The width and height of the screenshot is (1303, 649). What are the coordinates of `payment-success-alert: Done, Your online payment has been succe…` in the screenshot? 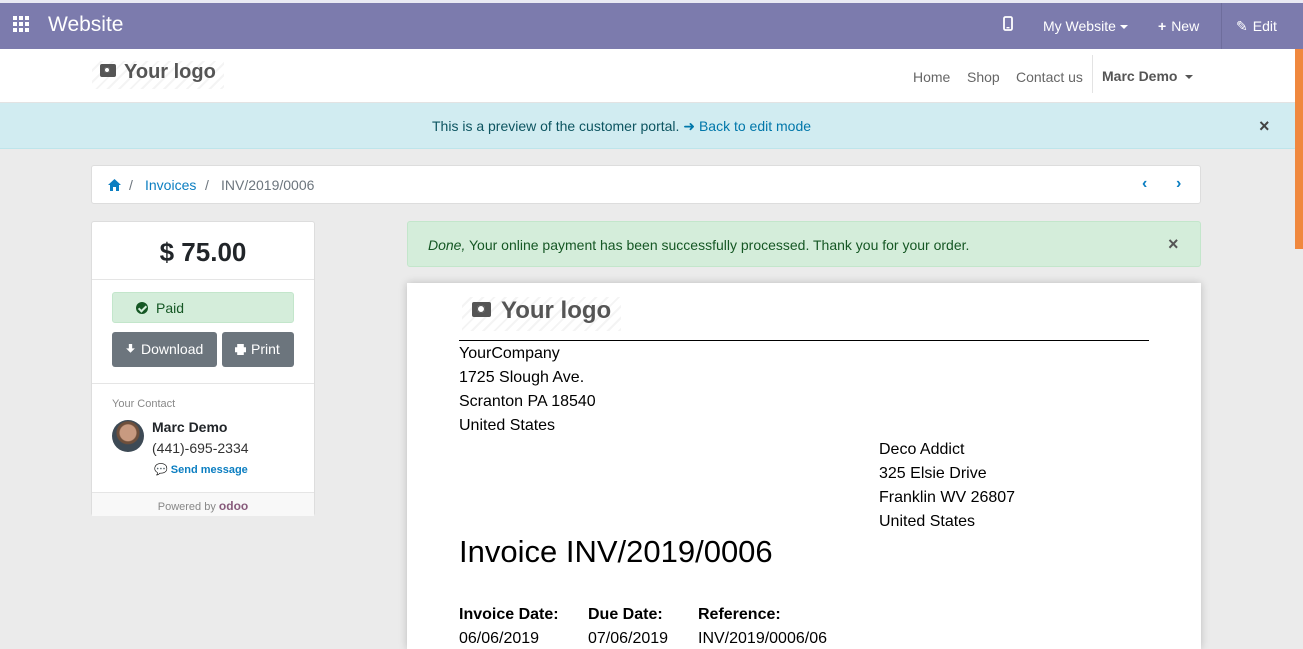 It's located at (804, 244).